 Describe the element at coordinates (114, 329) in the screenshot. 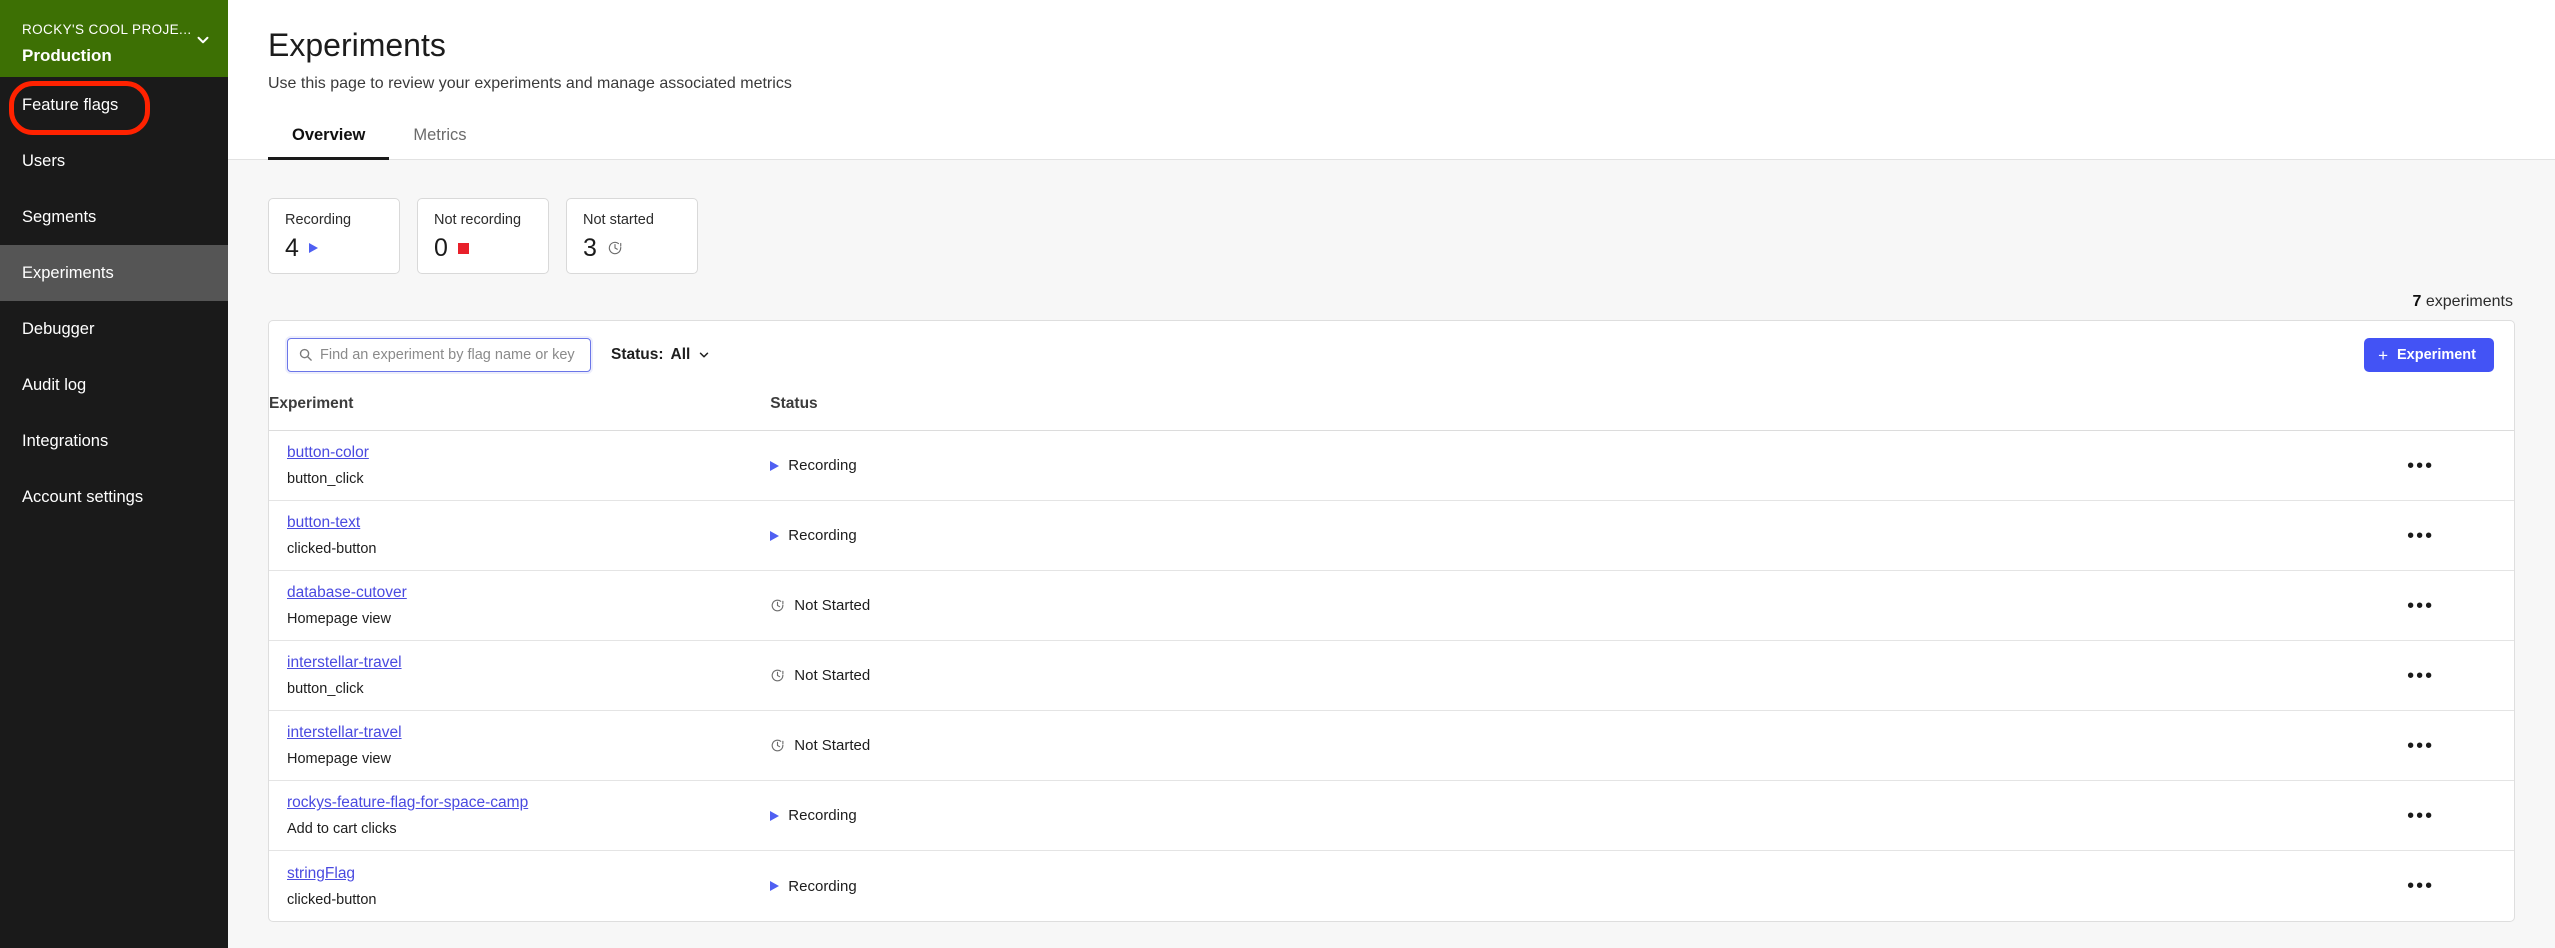

I see `sidebar-item-debugger: Debugger` at that location.